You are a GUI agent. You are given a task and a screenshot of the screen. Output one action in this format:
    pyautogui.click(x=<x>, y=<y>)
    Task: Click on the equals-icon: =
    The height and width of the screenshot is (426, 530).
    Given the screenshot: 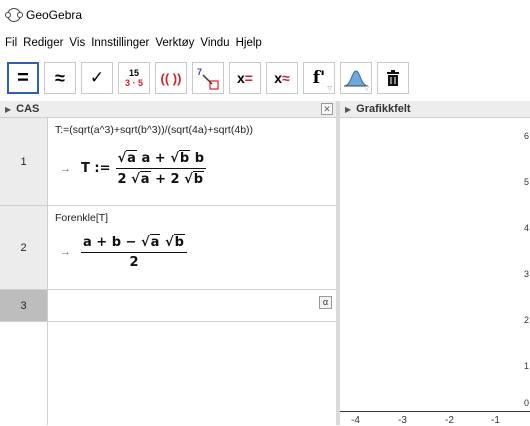 What is the action you would take?
    pyautogui.click(x=23, y=77)
    